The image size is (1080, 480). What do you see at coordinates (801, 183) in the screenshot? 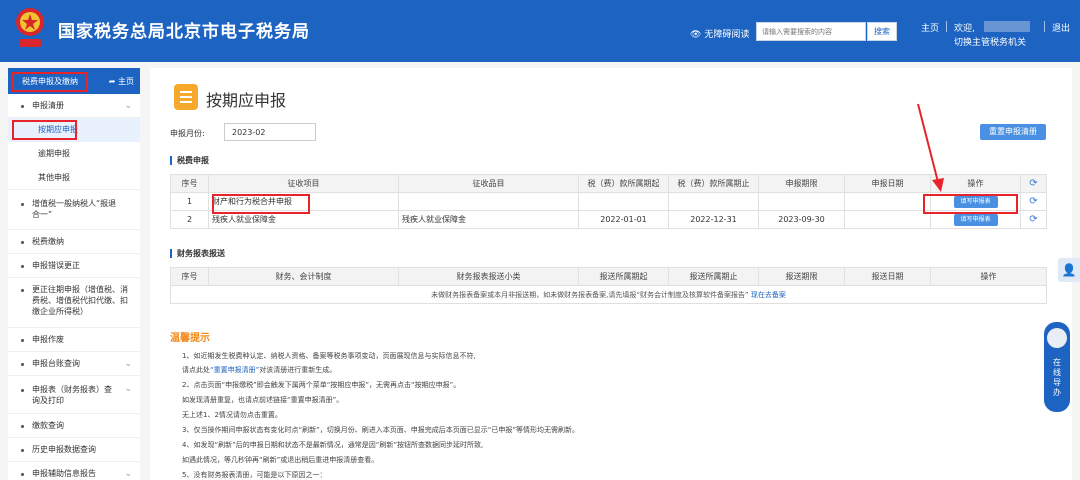
I see `column-header: 申报期限` at bounding box center [801, 183].